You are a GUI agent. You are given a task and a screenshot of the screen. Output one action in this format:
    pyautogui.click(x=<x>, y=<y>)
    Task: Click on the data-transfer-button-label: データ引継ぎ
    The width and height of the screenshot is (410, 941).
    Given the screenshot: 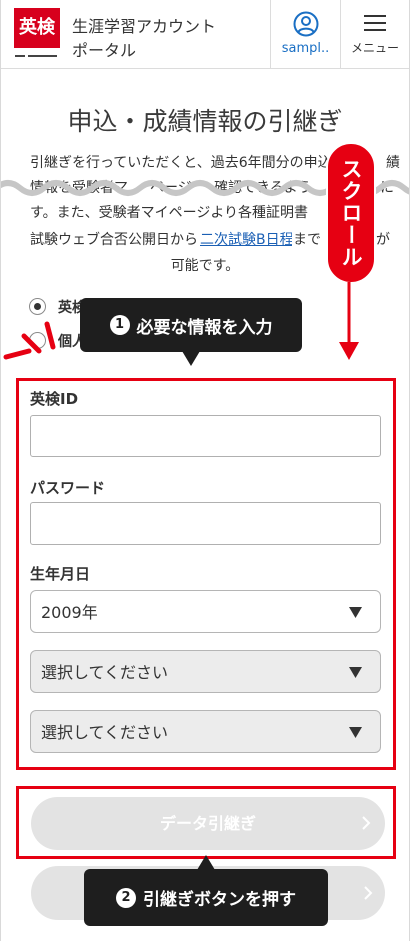 What is the action you would take?
    pyautogui.click(x=207, y=823)
    